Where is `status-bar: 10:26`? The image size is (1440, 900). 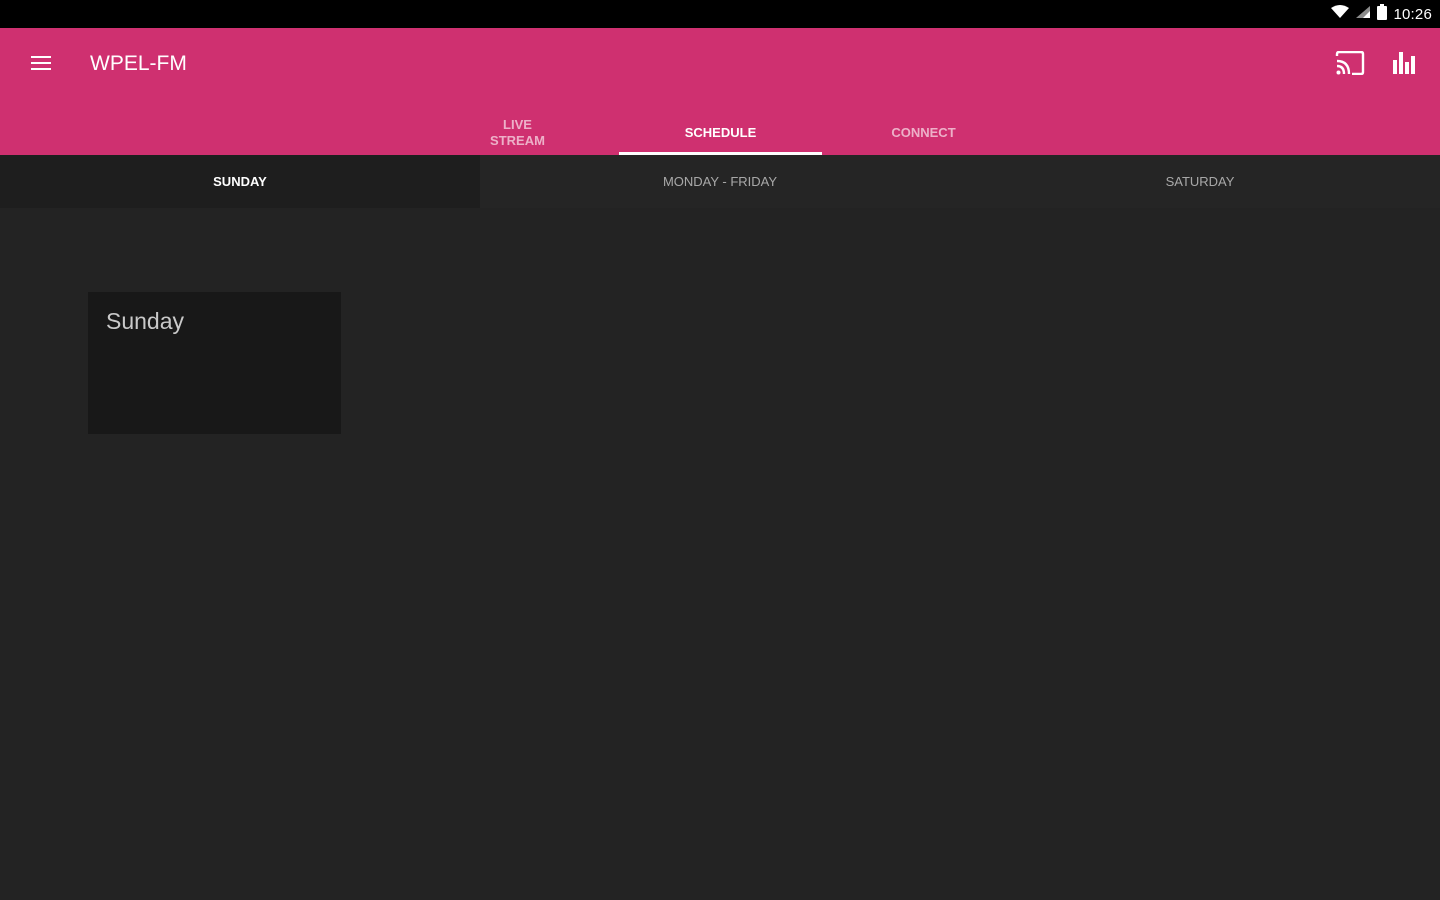 status-bar: 10:26 is located at coordinates (720, 14).